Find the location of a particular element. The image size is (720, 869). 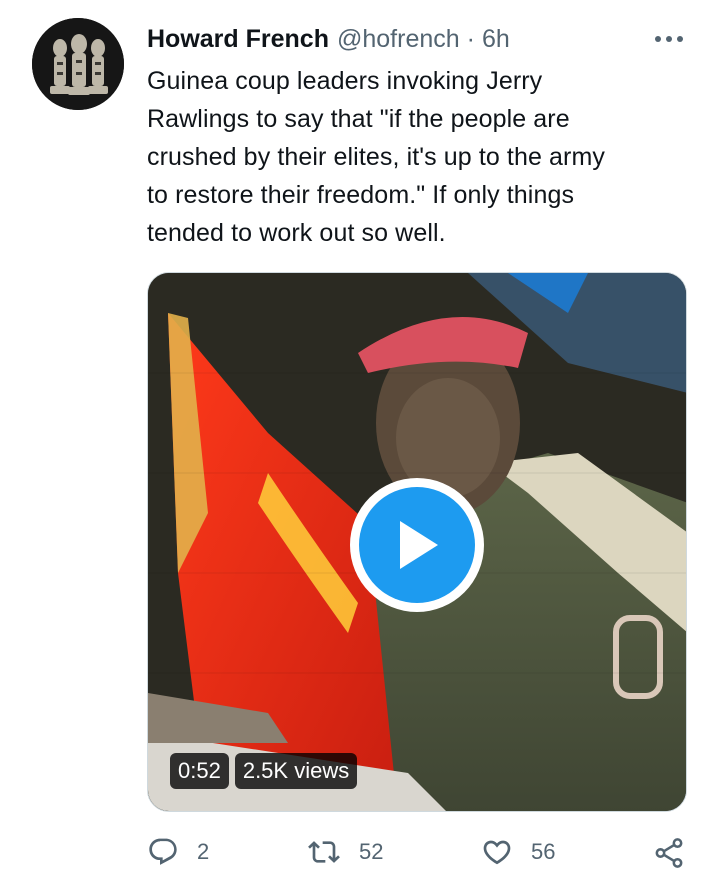

tweet-actions: 2 52 56 is located at coordinates (419, 852).